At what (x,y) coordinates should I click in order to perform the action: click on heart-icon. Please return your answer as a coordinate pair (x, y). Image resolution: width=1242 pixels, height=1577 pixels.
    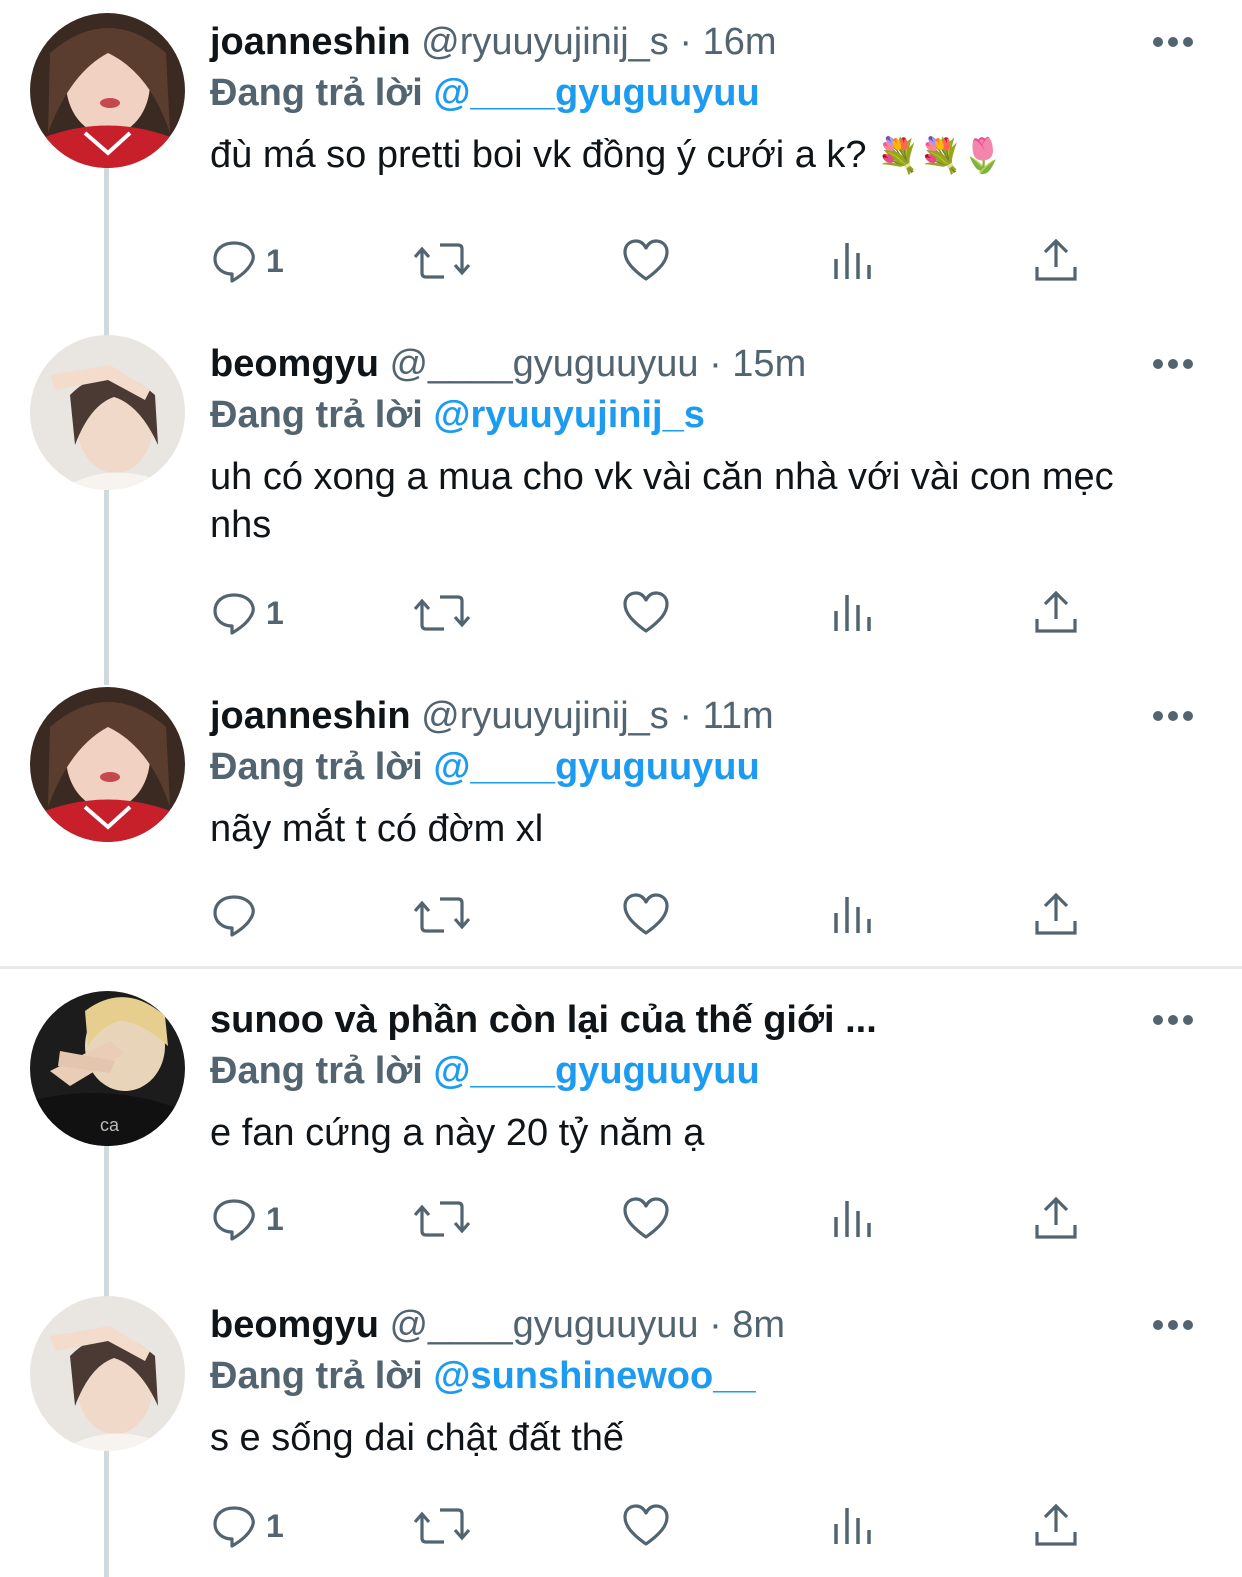
    Looking at the image, I should click on (646, 914).